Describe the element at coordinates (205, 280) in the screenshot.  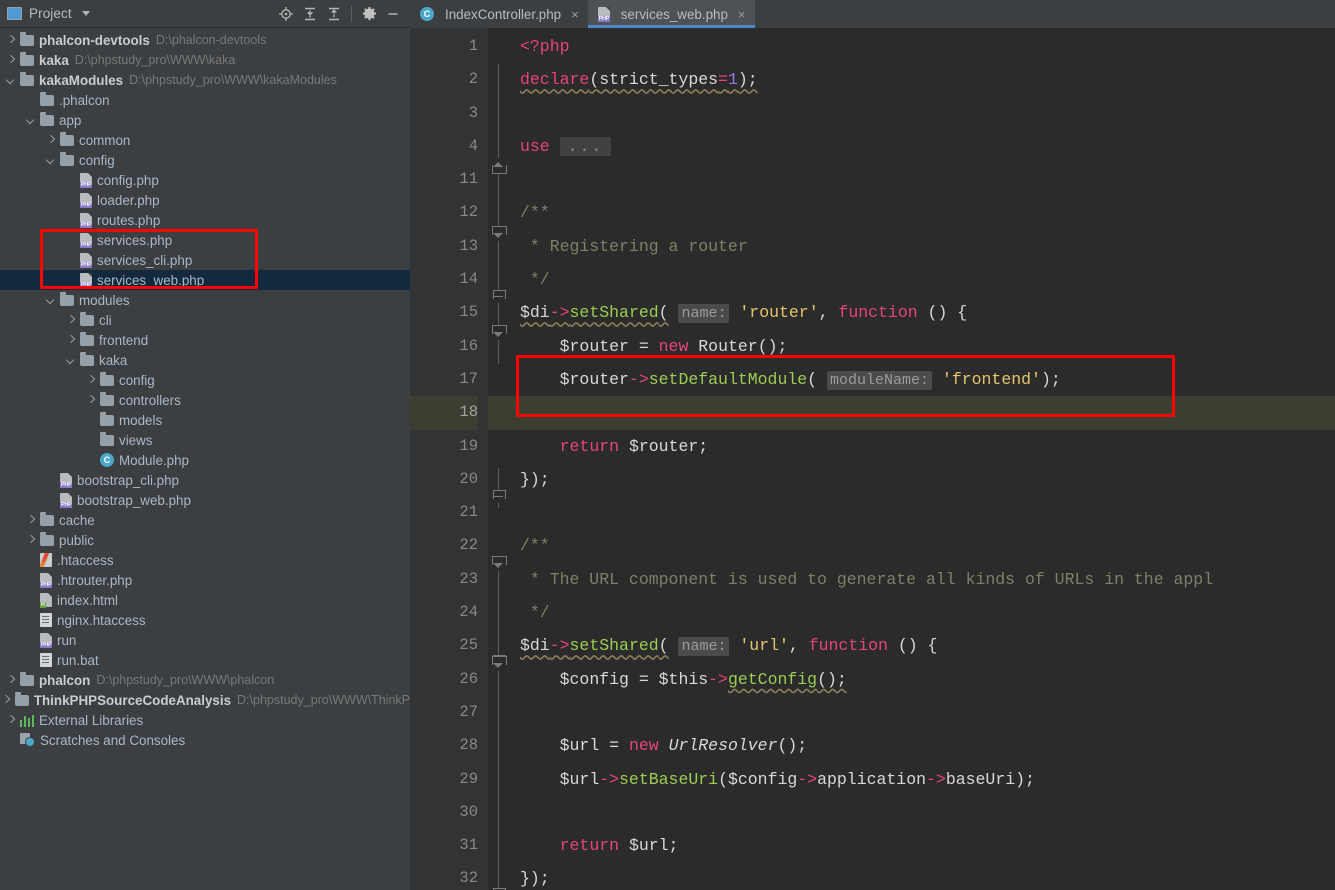
I see `tree-item-services_web.php: PHP services_web.php` at that location.